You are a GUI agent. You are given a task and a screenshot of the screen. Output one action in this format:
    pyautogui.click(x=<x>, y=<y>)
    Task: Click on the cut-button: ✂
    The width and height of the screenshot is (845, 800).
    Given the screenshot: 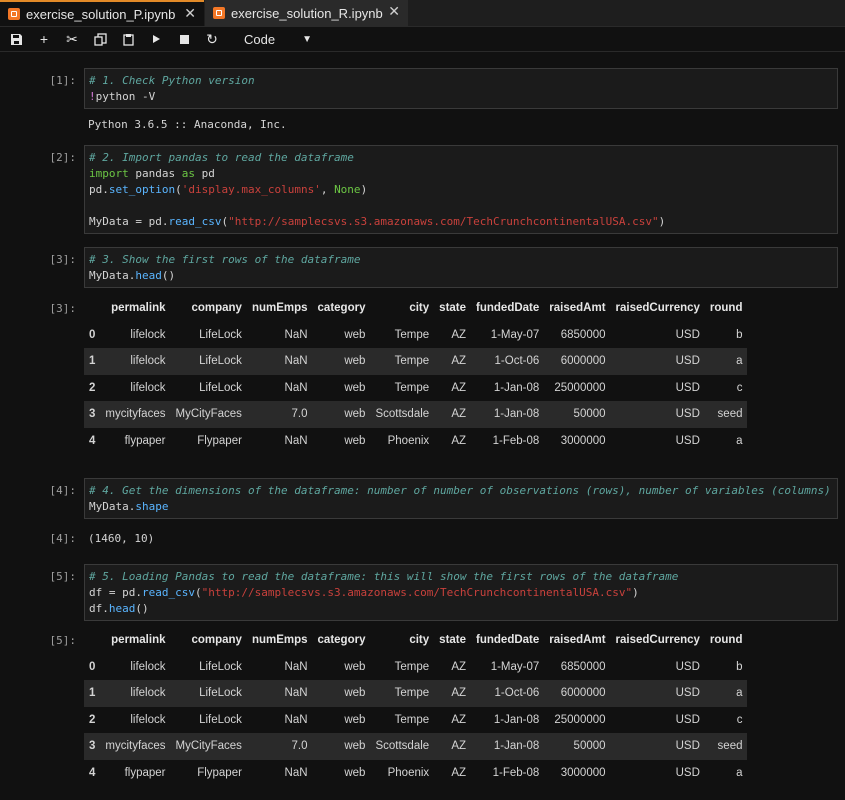 What is the action you would take?
    pyautogui.click(x=72, y=39)
    